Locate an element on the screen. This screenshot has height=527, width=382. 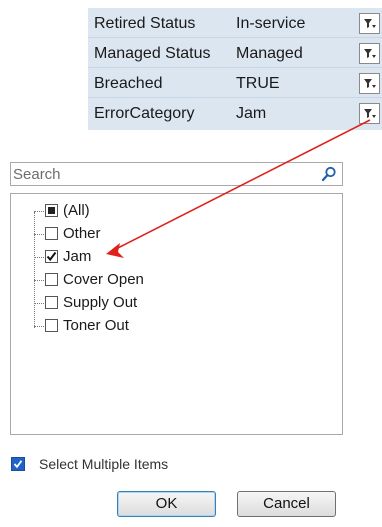
list-item-label: Other is located at coordinates (82, 233).